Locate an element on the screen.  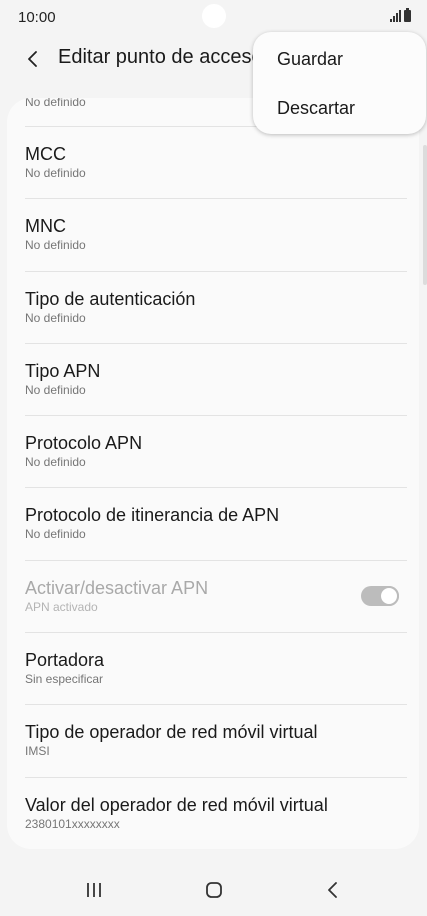
recent-apps-icon is located at coordinates (94, 890).